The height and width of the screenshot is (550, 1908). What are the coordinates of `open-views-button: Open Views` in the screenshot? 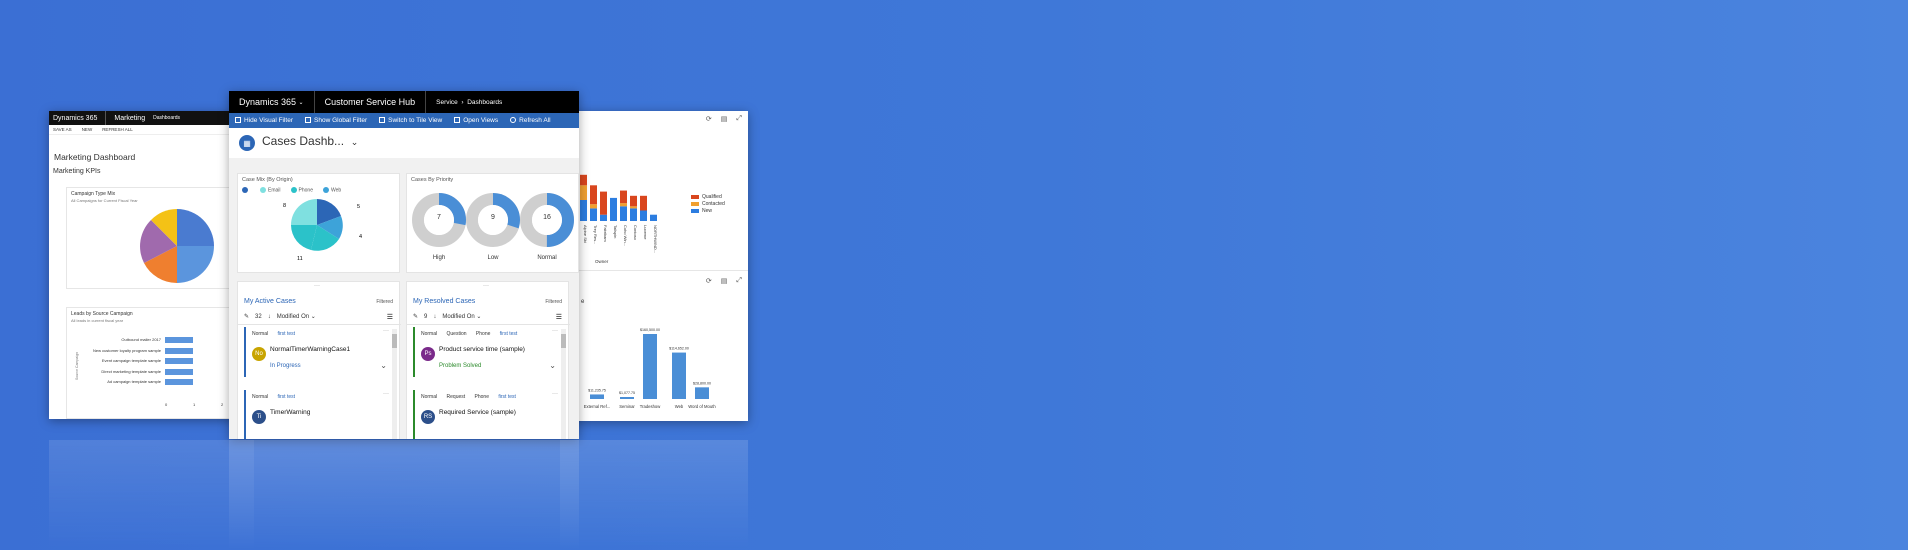 It's located at (476, 120).